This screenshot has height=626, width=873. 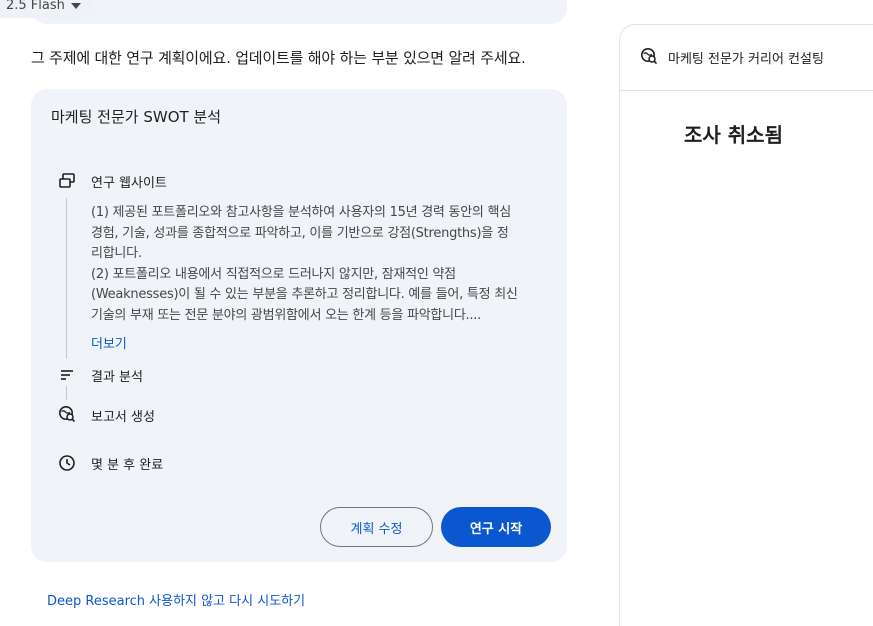 I want to click on model-selector: 2.5 Flash, so click(x=46, y=9).